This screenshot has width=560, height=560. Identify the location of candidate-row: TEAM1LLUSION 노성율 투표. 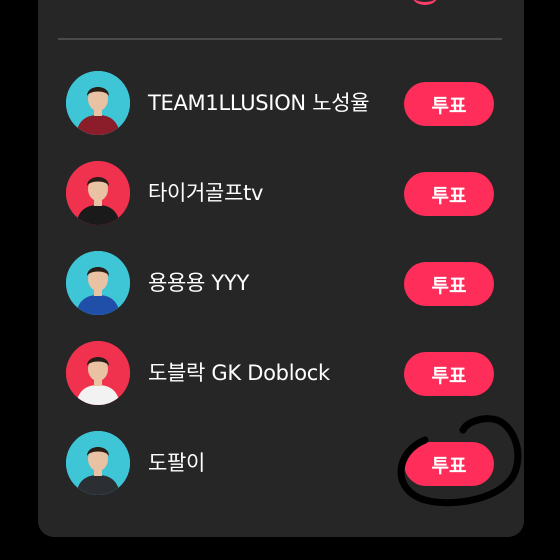
(280, 104).